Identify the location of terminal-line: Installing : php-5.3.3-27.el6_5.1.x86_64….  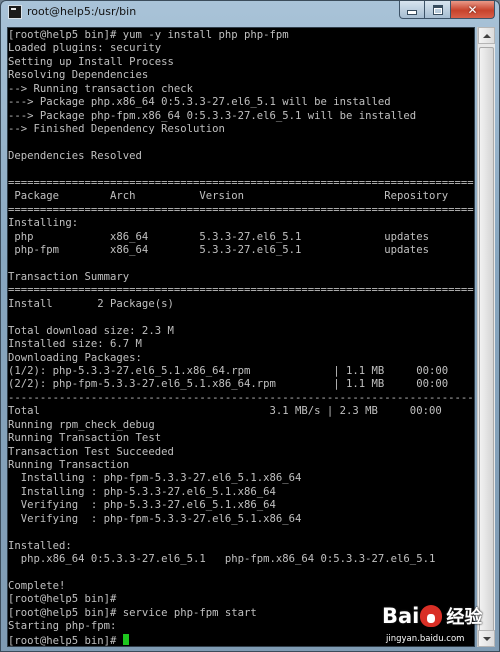
(241, 491).